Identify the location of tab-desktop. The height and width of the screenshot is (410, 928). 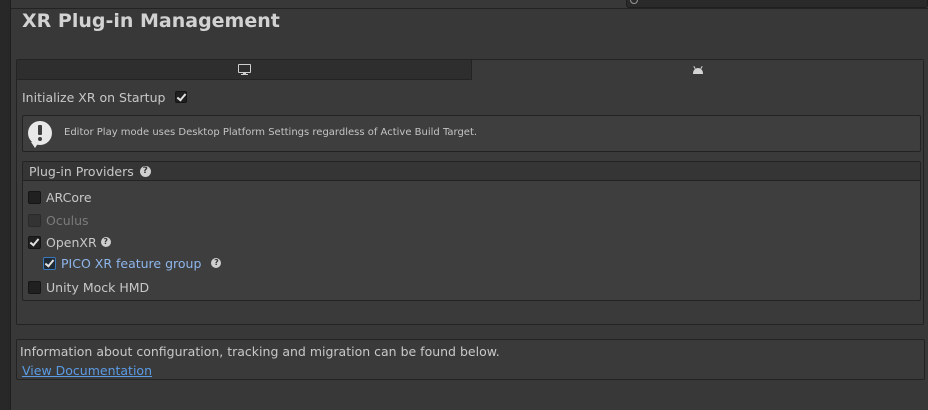
(244, 70).